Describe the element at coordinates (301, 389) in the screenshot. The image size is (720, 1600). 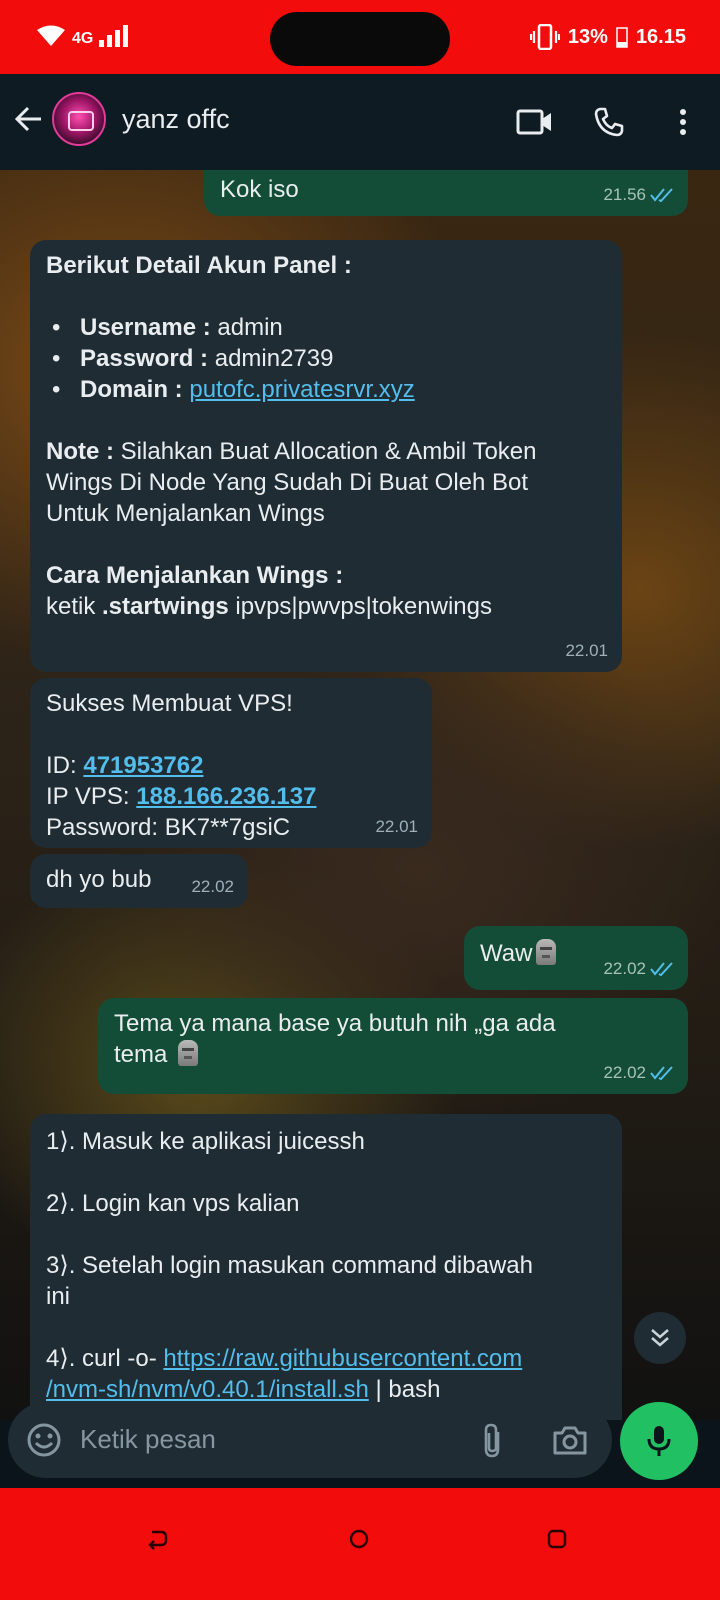
I see `domain-link: putofc.privatesrvr.xyz` at that location.